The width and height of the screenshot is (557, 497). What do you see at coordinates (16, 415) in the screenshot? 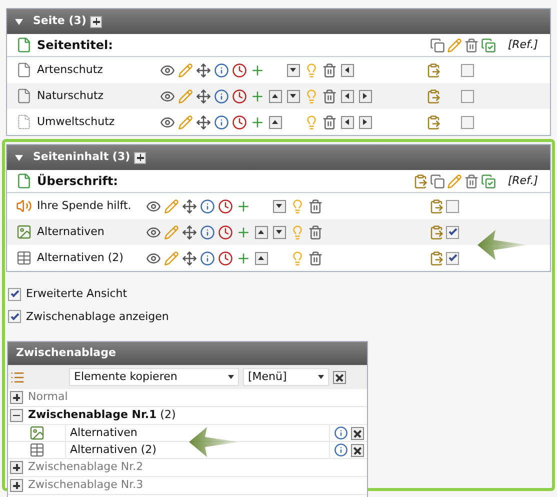
I see `collapse-button` at bounding box center [16, 415].